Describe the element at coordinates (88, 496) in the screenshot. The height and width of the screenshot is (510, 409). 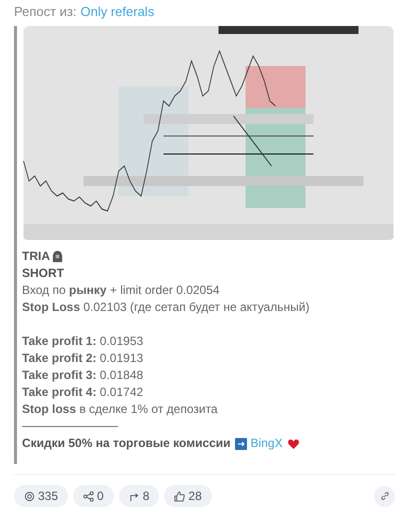
I see `share-icon` at that location.